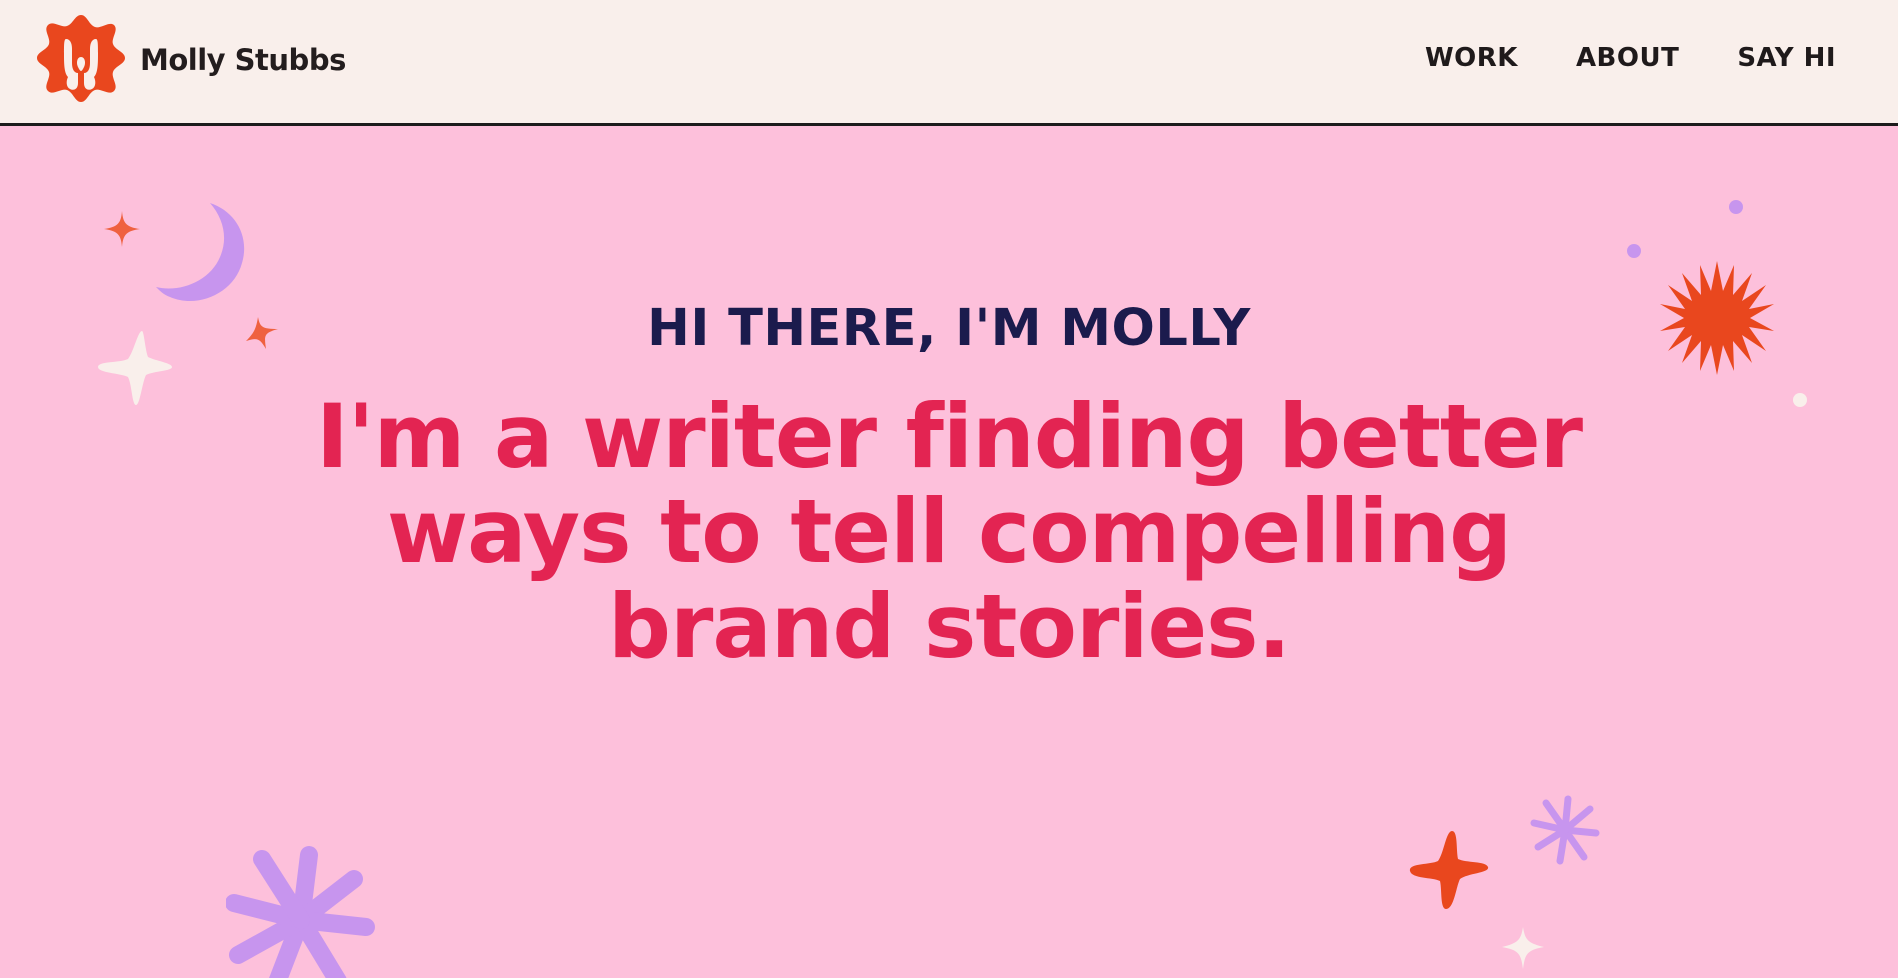 This screenshot has height=978, width=1898. What do you see at coordinates (1471, 58) in the screenshot?
I see `nav-work-link: WORK` at bounding box center [1471, 58].